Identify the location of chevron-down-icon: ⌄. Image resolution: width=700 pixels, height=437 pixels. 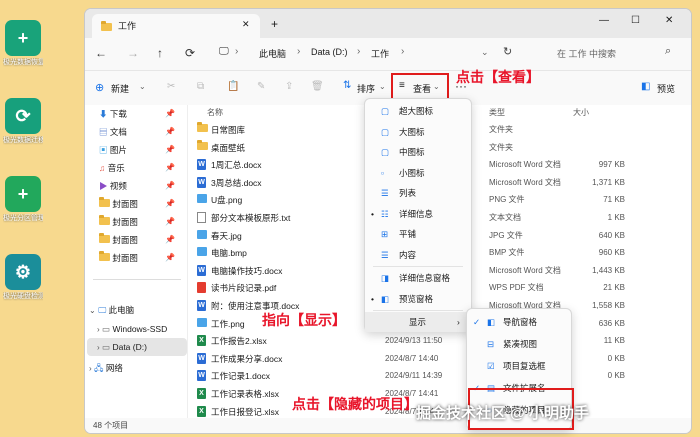
(382, 86).